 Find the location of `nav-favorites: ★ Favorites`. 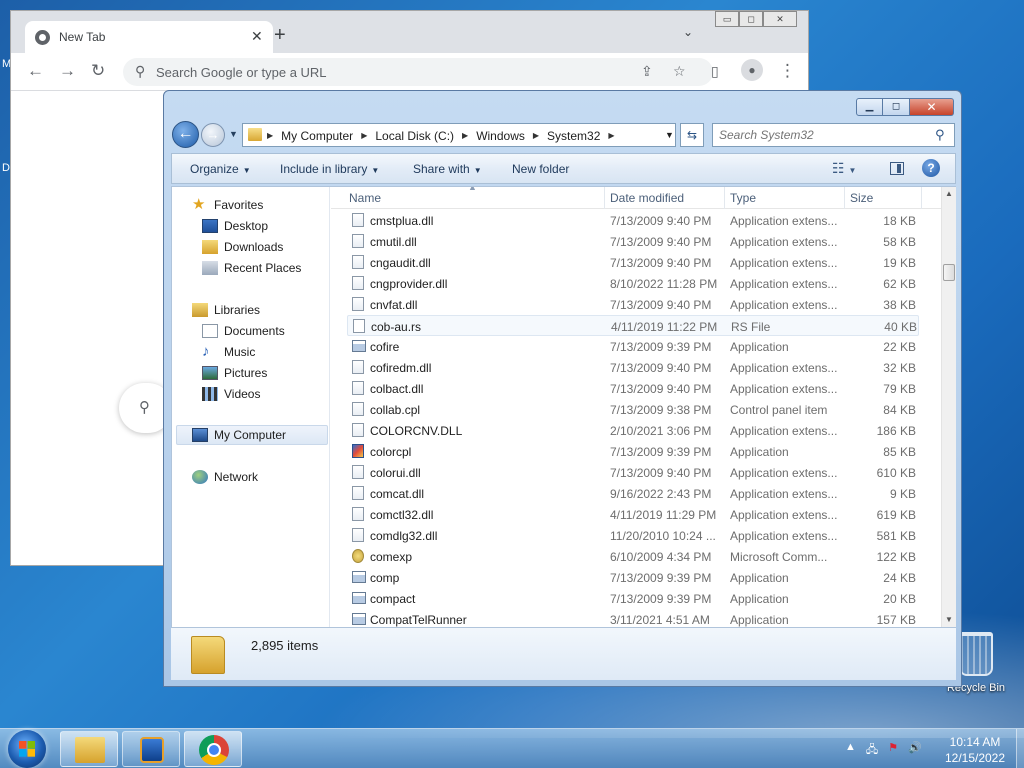

nav-favorites: ★ Favorites is located at coordinates (227, 205).